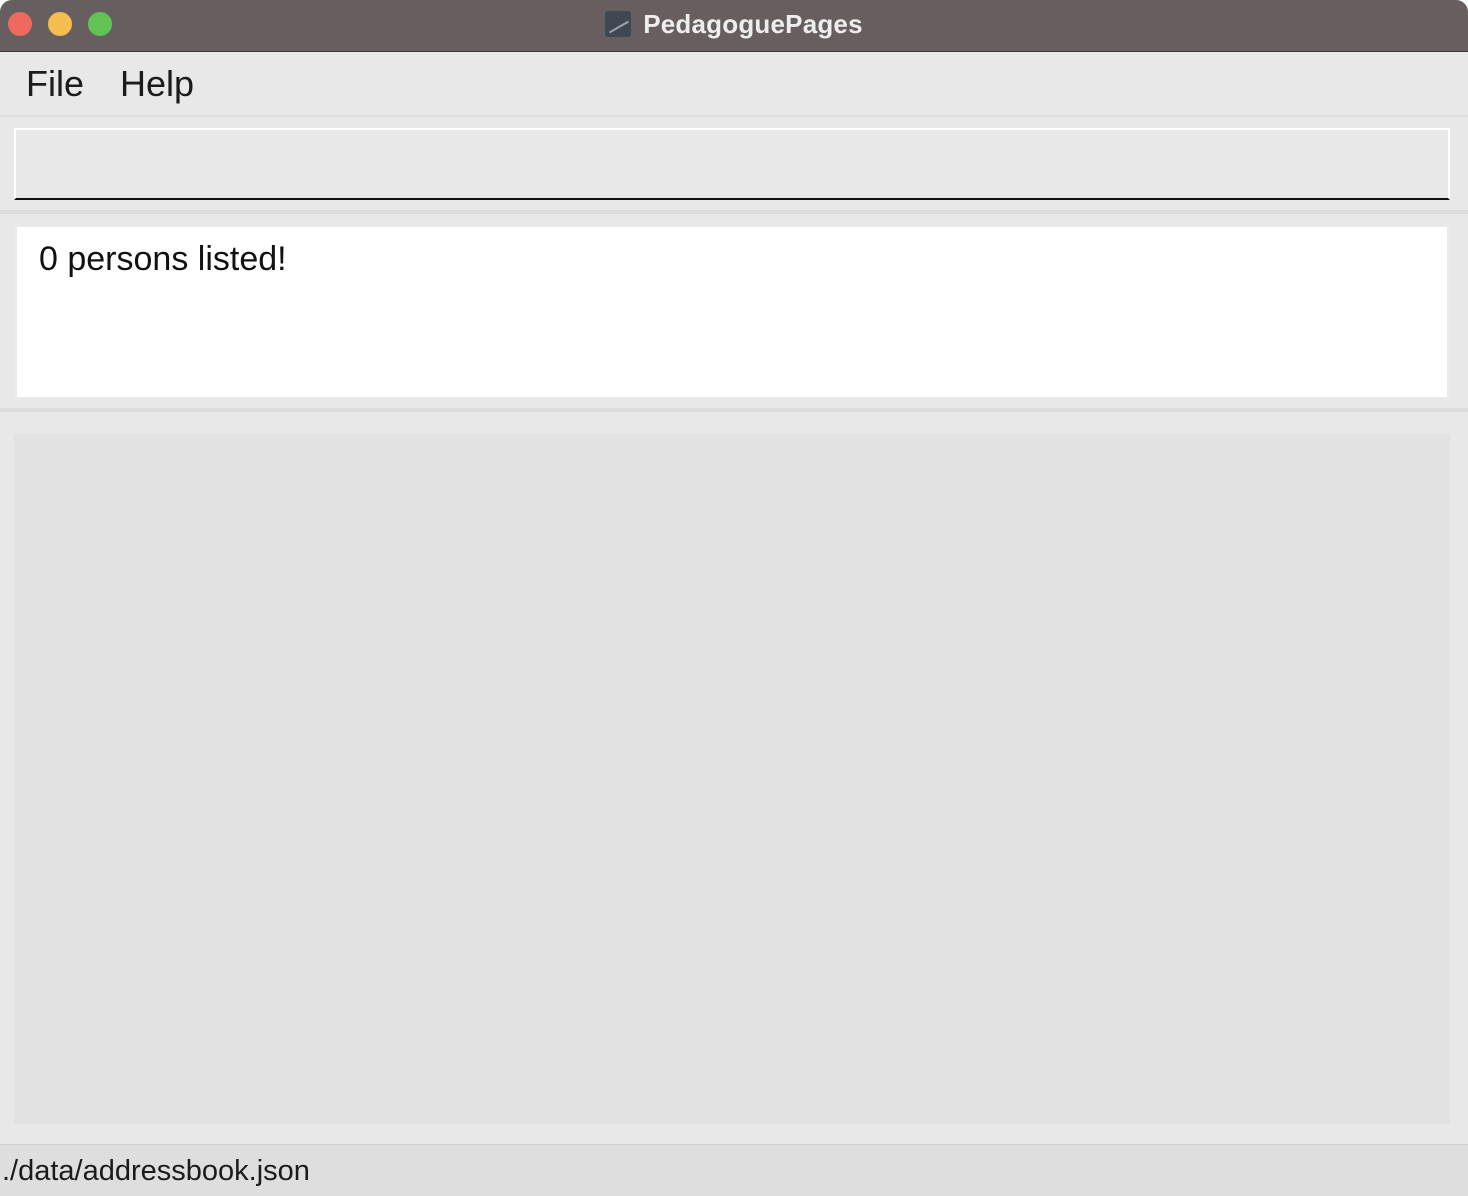 This screenshot has width=1468, height=1196. Describe the element at coordinates (163, 259) in the screenshot. I see `result-message: 0 persons listed!` at that location.